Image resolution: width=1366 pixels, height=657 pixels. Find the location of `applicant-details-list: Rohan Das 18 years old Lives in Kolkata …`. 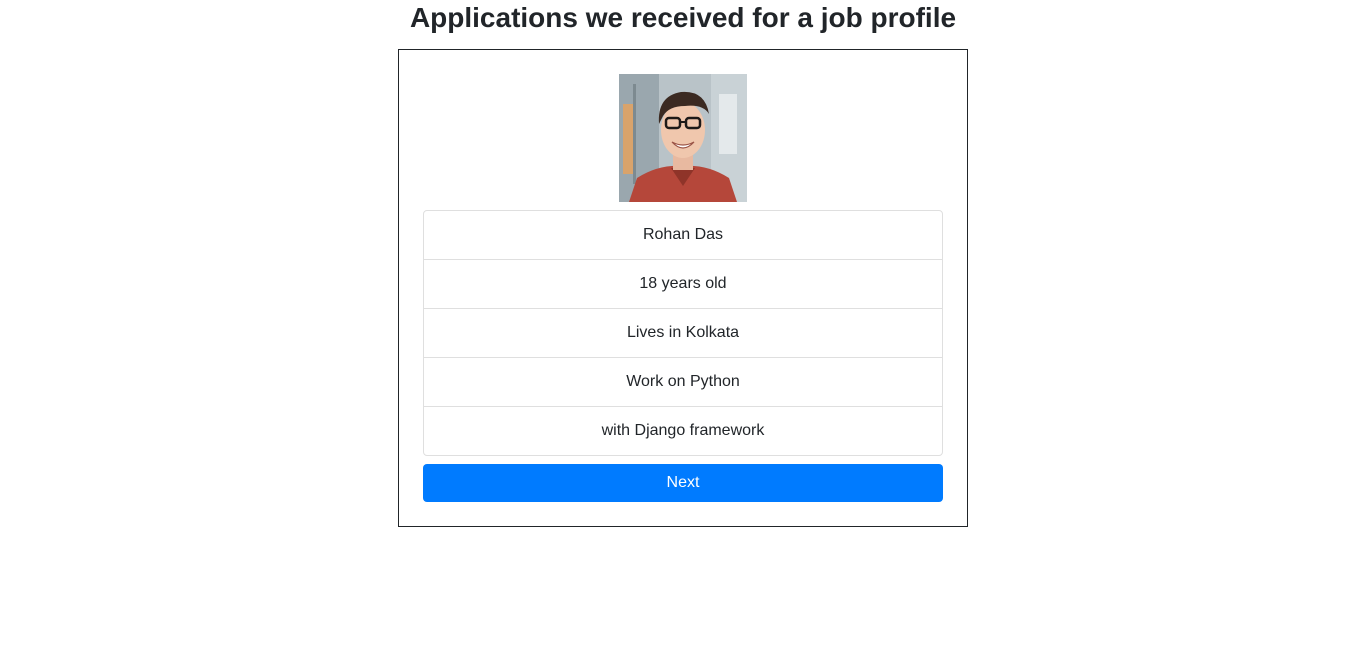

applicant-details-list: Rohan Das 18 years old Lives in Kolkata … is located at coordinates (683, 333).